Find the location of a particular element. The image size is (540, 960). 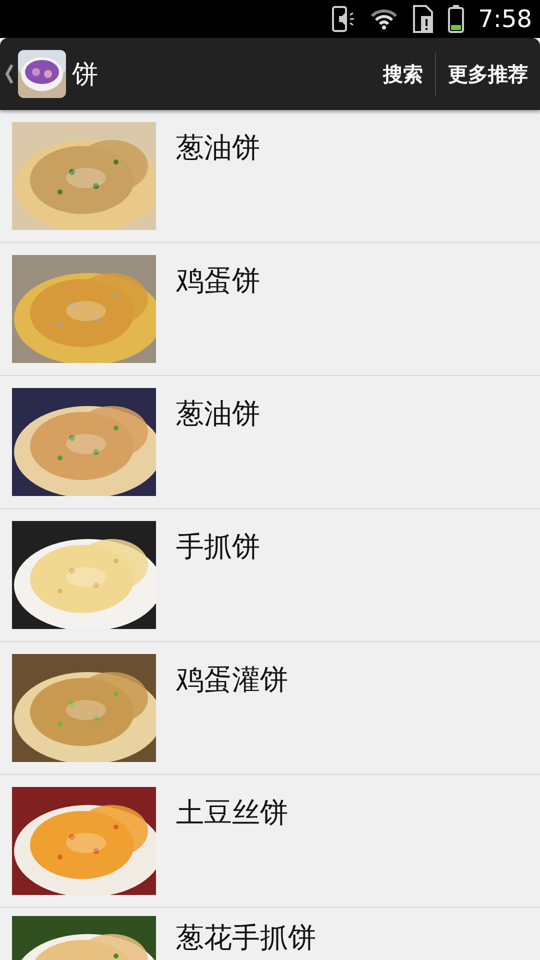

page-title: 饼 is located at coordinates (85, 75).